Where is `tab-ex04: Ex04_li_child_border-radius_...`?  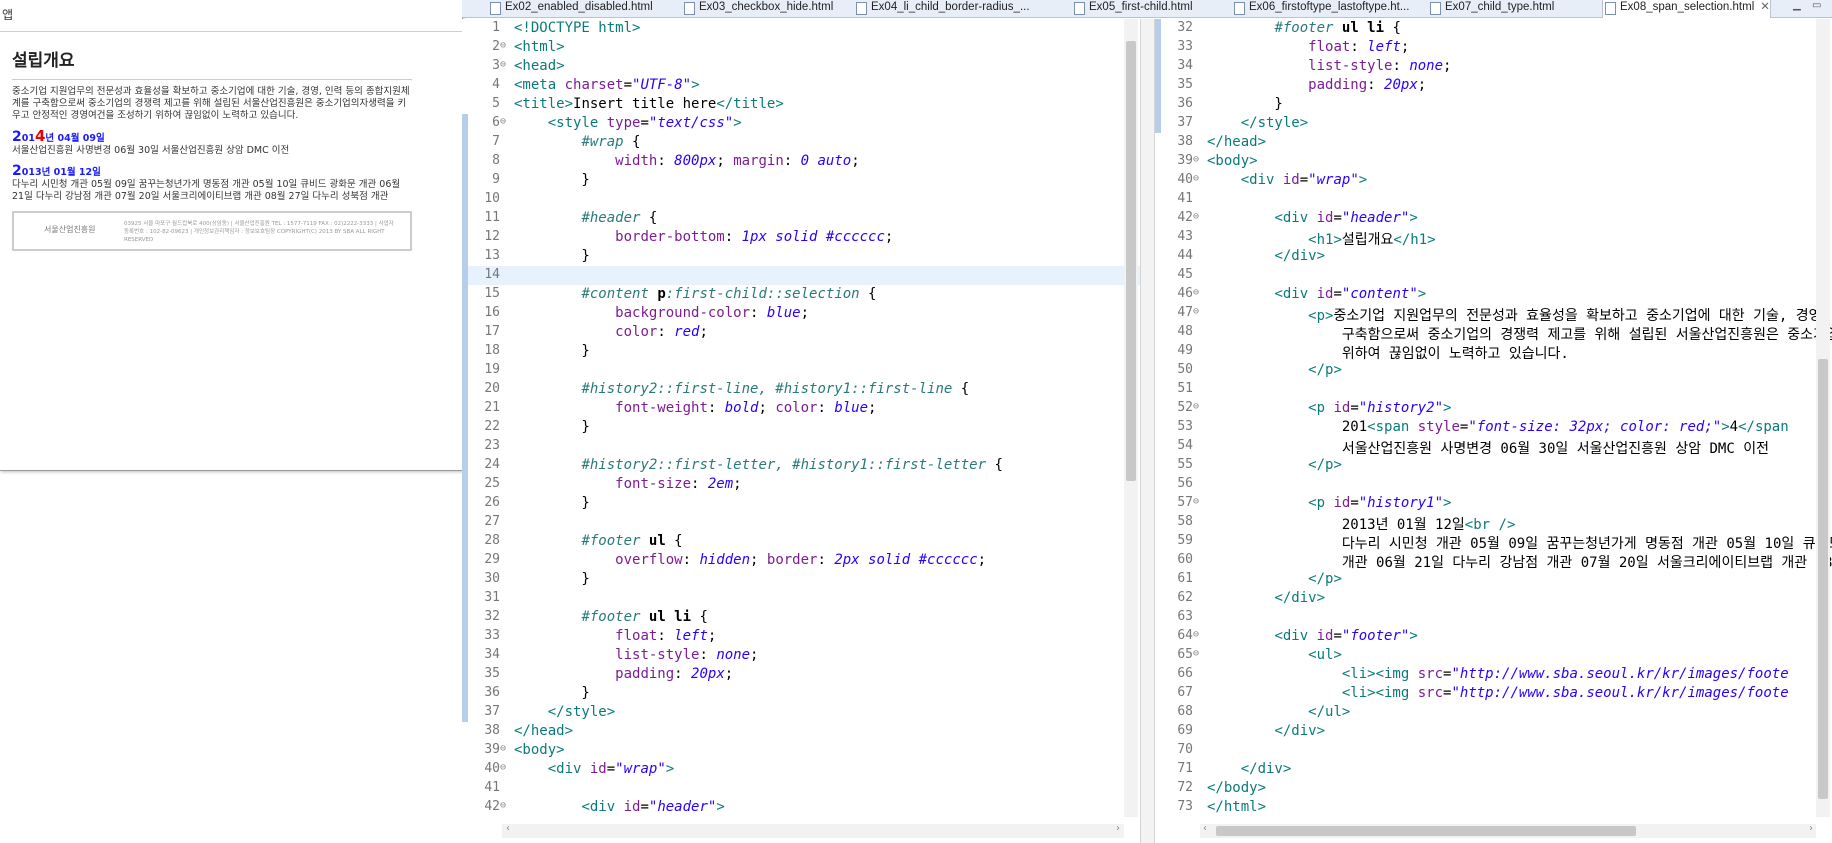
tab-ex04: Ex04_li_child_border-radius_... is located at coordinates (942, 8).